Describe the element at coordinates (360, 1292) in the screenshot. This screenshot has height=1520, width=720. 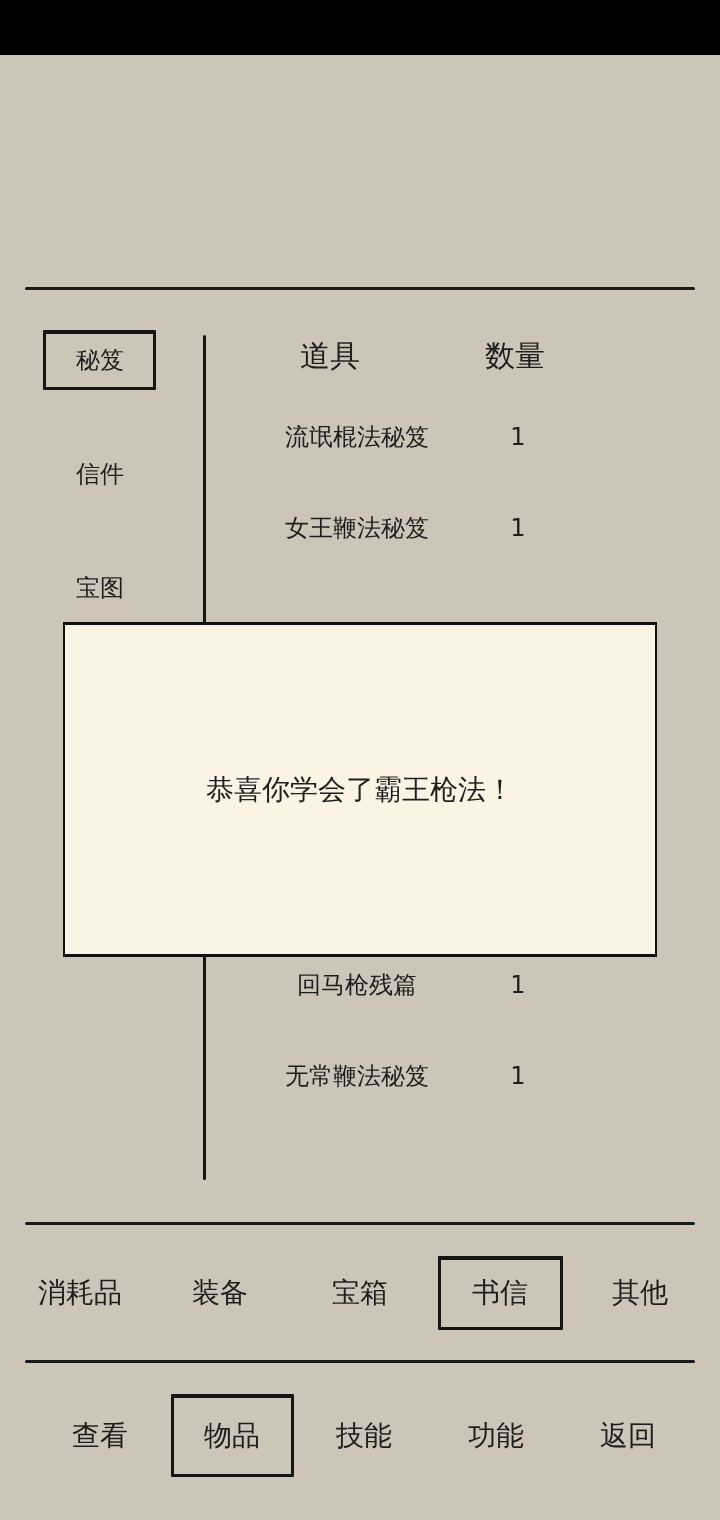
I see `category-tab: 宝箱` at that location.